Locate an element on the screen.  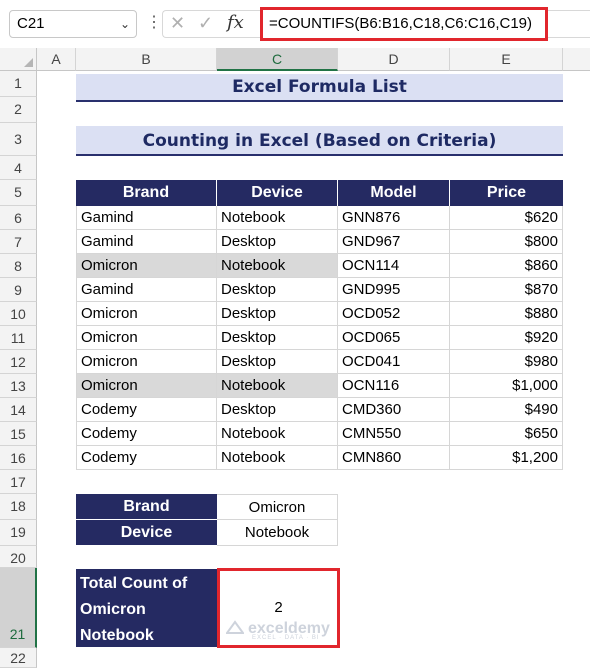
criteria-device-label: Device is located at coordinates (146, 533).